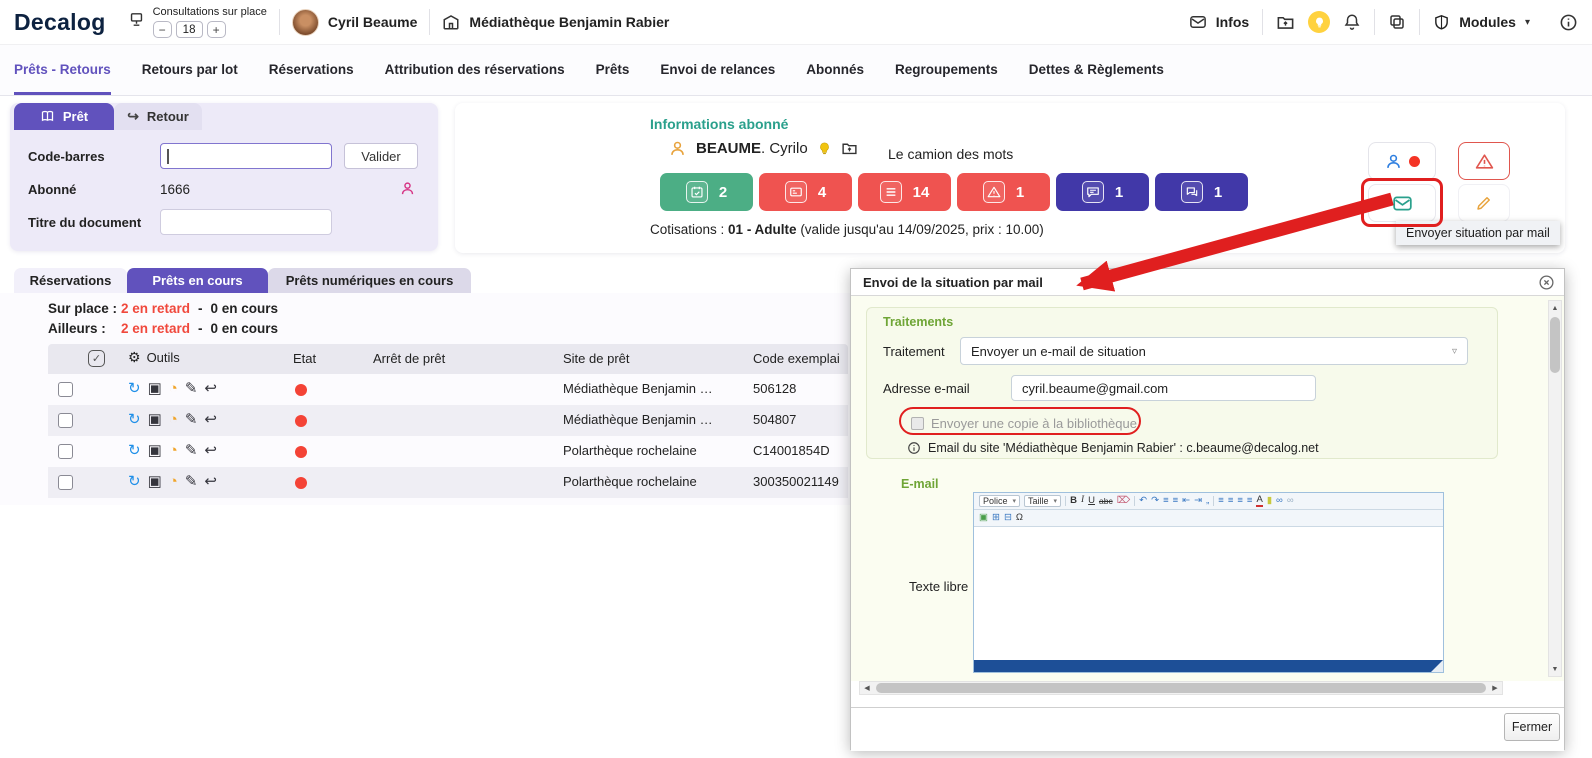 Image resolution: width=1592 pixels, height=758 pixels. Describe the element at coordinates (1198, 501) in the screenshot. I see `indent-icon: ⇥` at that location.